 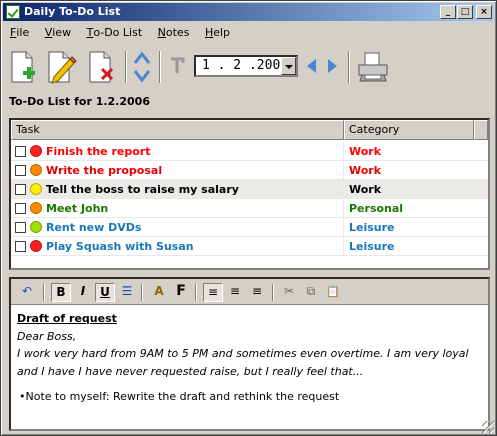 I want to click on delete-task-icon, so click(x=101, y=67).